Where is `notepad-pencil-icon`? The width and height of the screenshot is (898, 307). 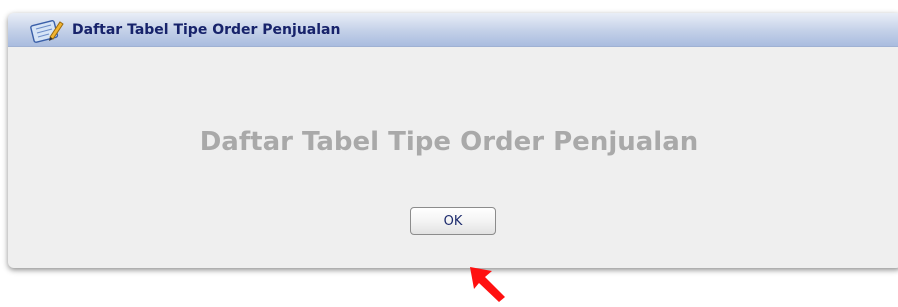
notepad-pencil-icon is located at coordinates (47, 30).